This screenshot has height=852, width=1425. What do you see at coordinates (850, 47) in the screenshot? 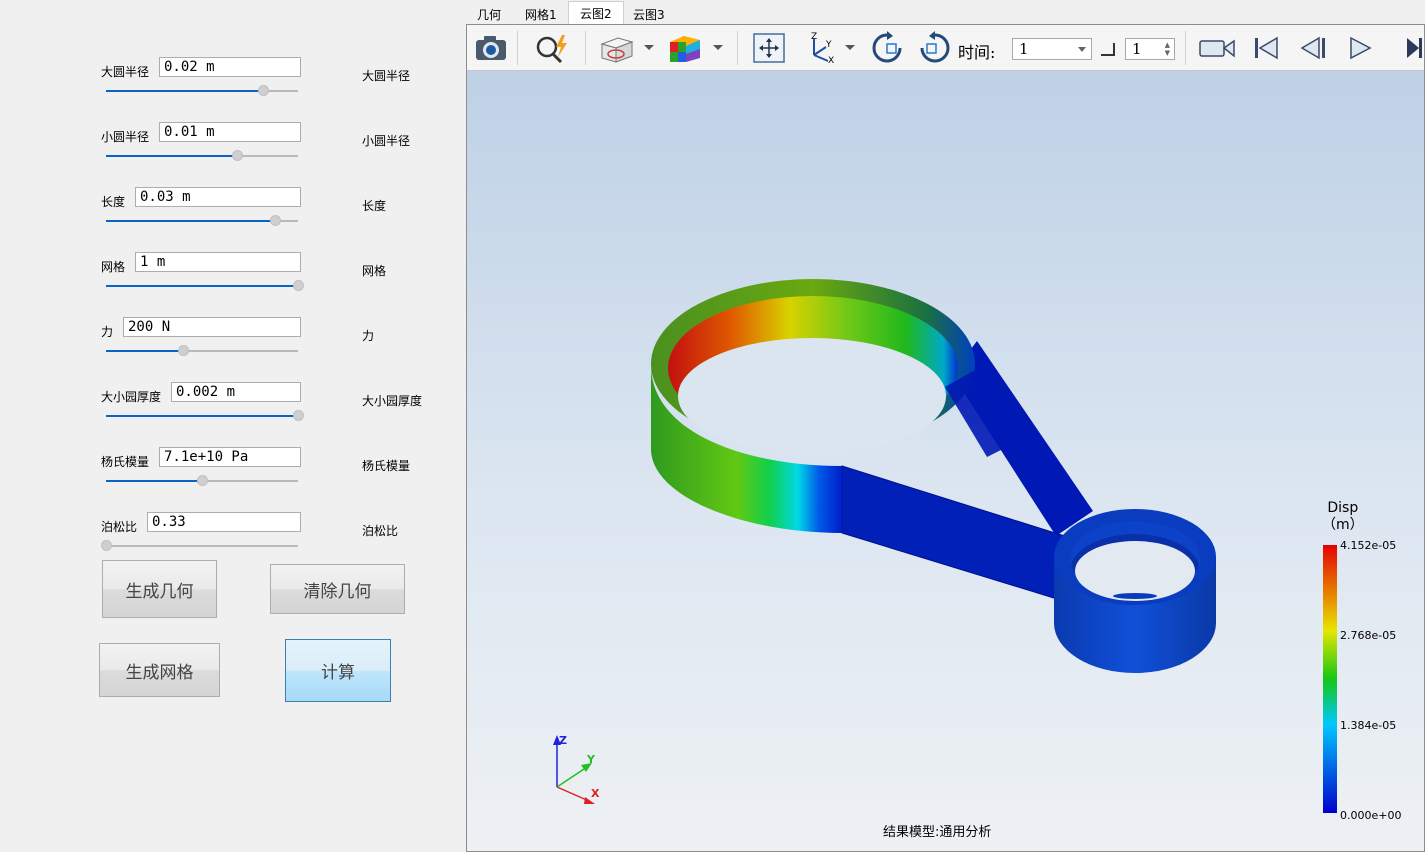
I see `axis-view-dropdown-arrow` at bounding box center [850, 47].